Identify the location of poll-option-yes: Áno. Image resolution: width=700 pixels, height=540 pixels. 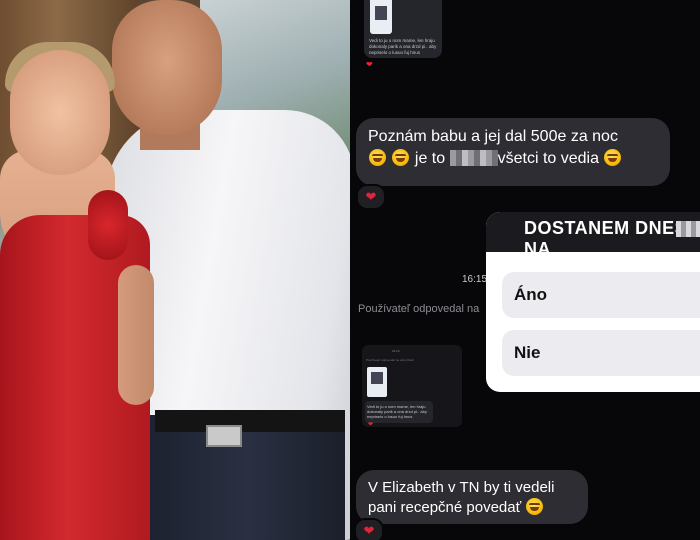
(601, 295).